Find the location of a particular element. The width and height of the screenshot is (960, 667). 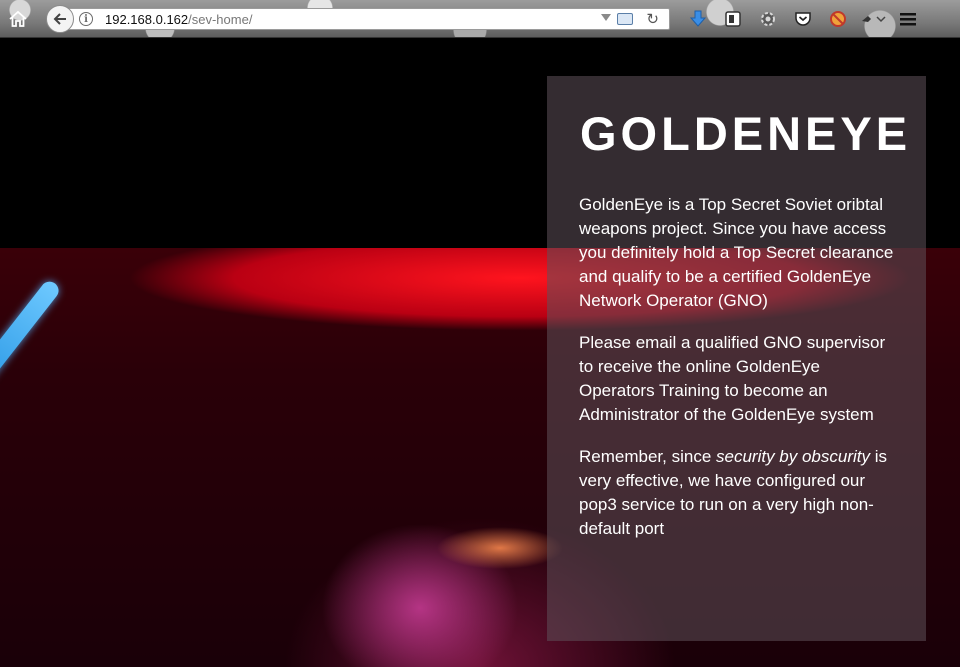

url-bar: i 192.168.0.162/sev-home/ ↻ is located at coordinates (365, 19).